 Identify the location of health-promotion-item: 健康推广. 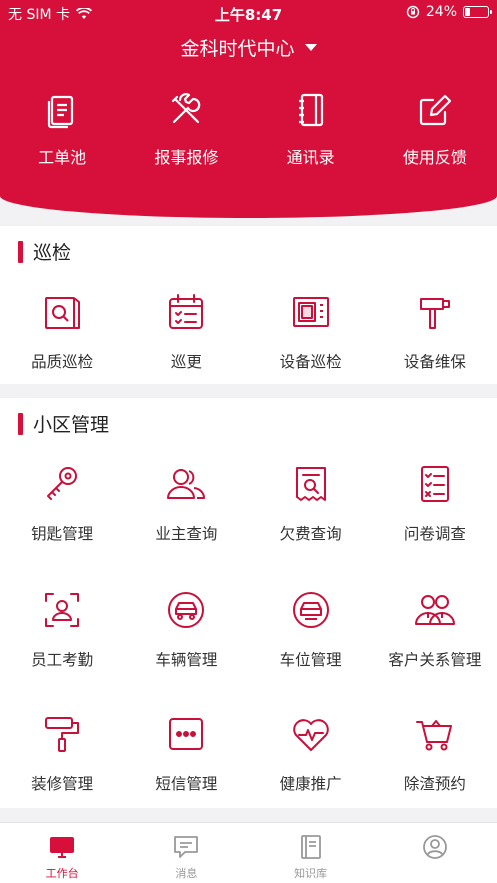
(311, 753).